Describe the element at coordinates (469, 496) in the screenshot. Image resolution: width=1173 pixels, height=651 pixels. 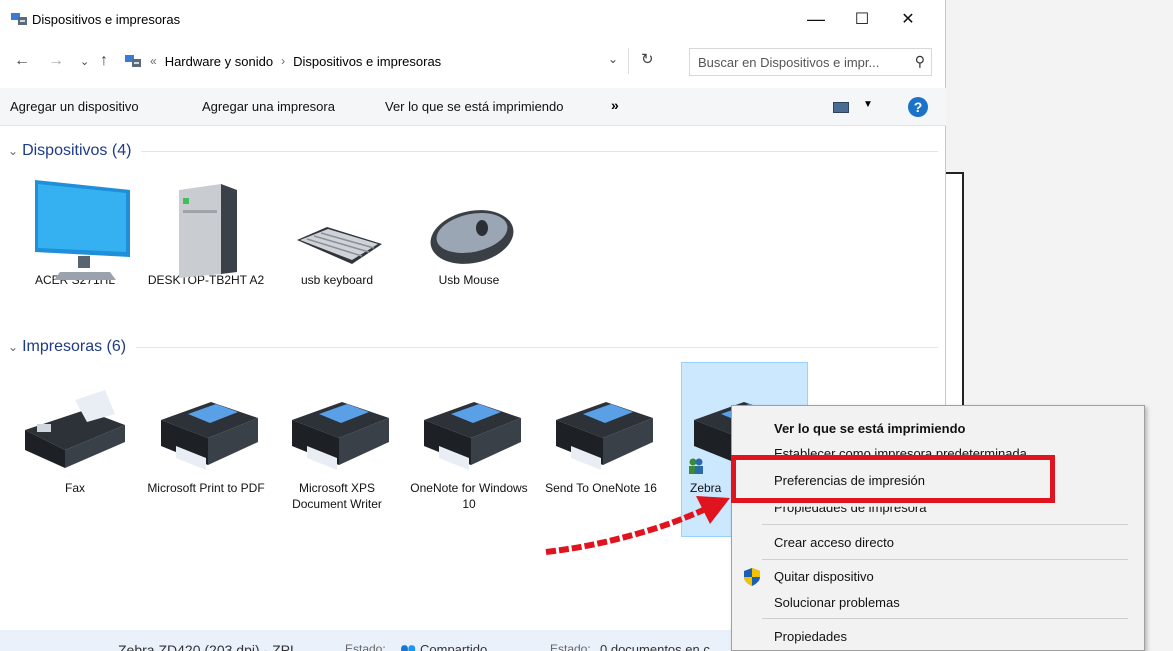
I see `printer-label: OneNote for Windows 10` at that location.